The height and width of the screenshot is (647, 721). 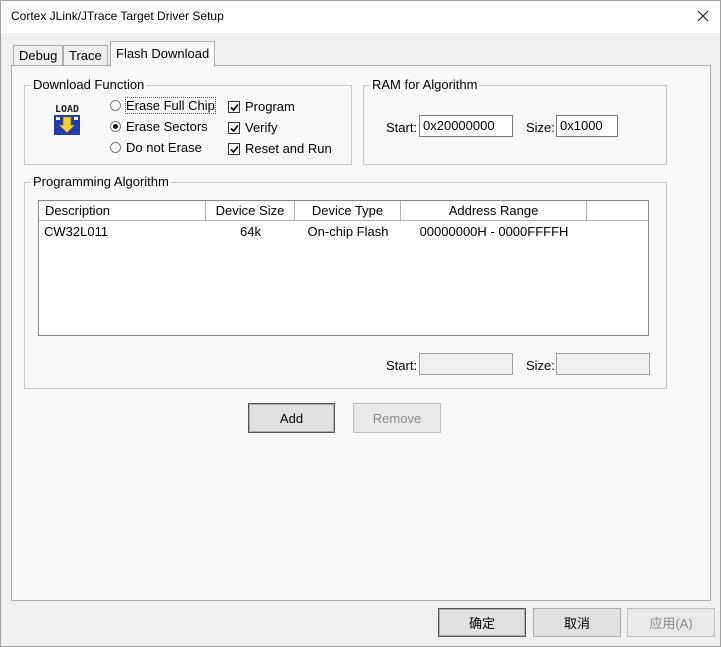 I want to click on row-address-range: 00000000H - 0000FFFFH, so click(x=494, y=231).